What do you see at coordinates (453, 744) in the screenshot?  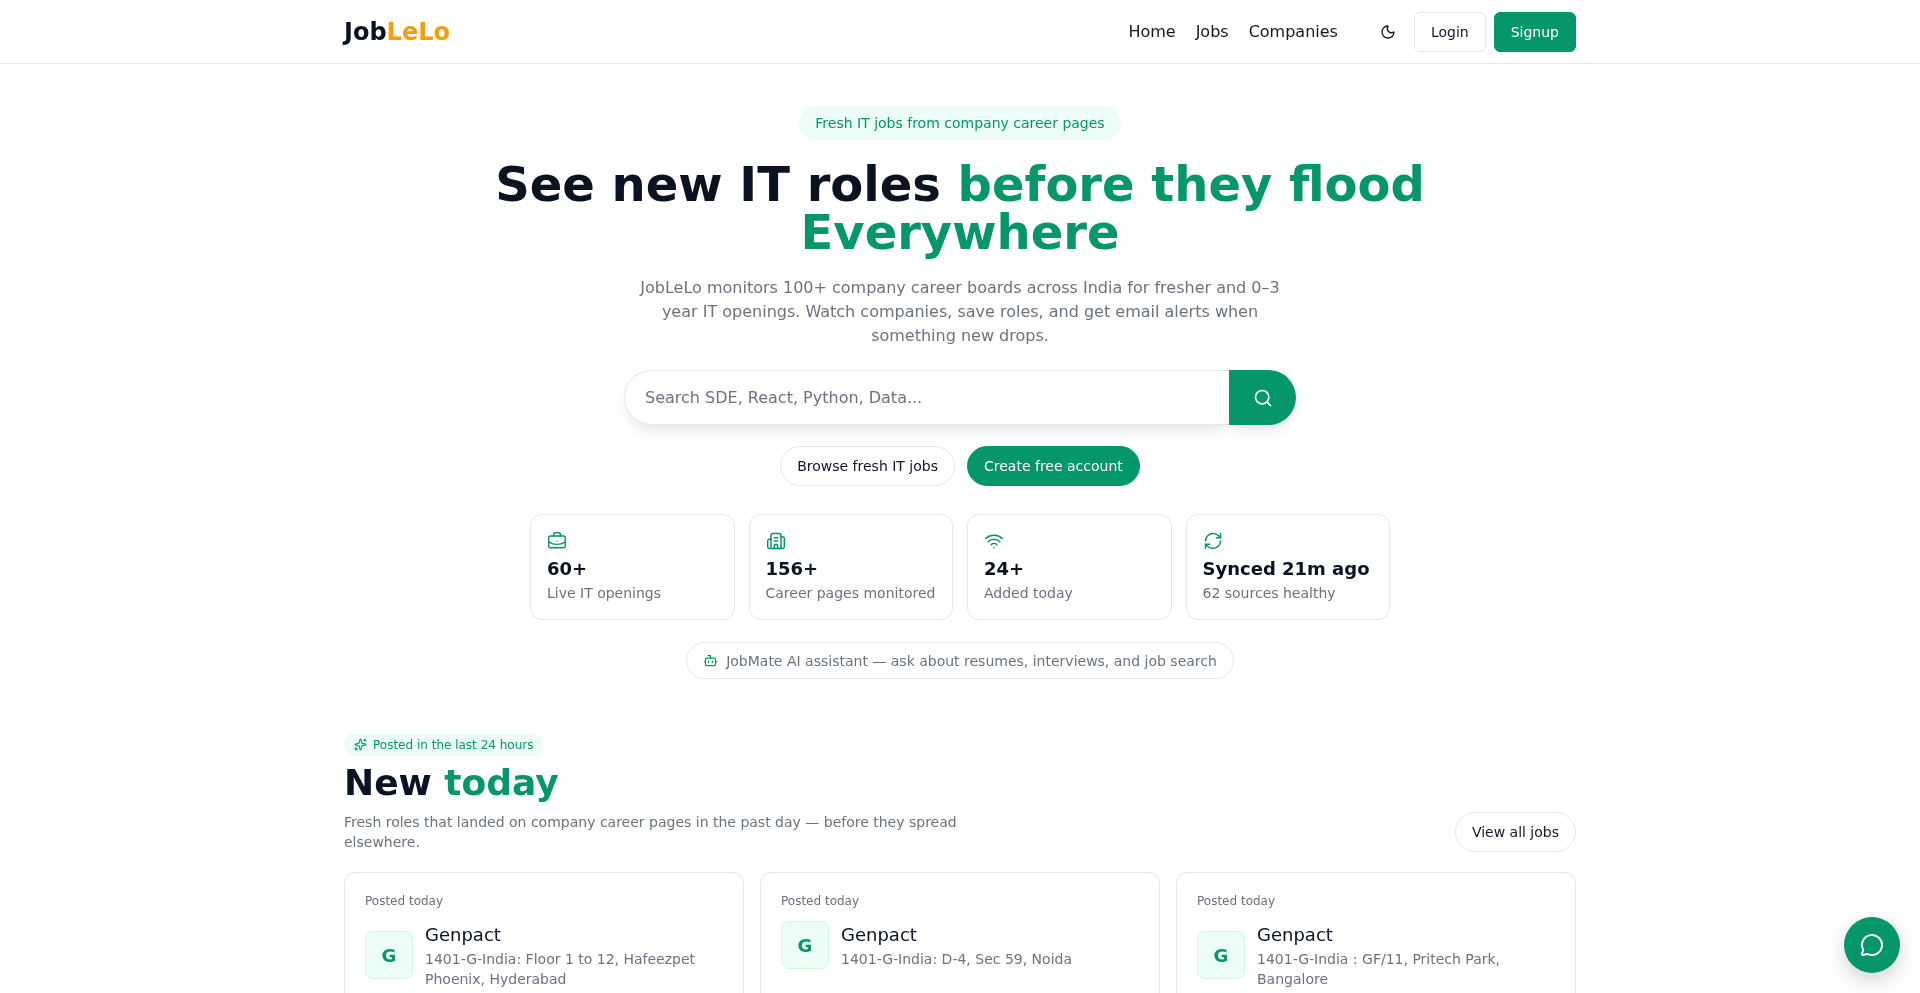 I see `badge-label: Posted in the last 24 hours` at bounding box center [453, 744].